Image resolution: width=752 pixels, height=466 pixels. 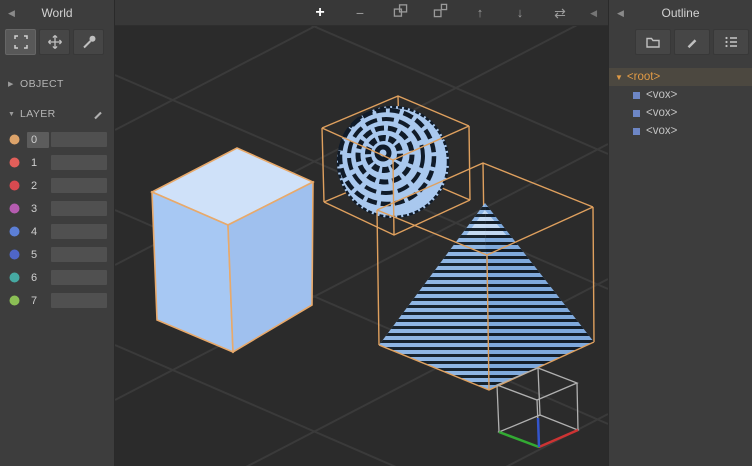 I want to click on folder-icon, so click(x=653, y=42).